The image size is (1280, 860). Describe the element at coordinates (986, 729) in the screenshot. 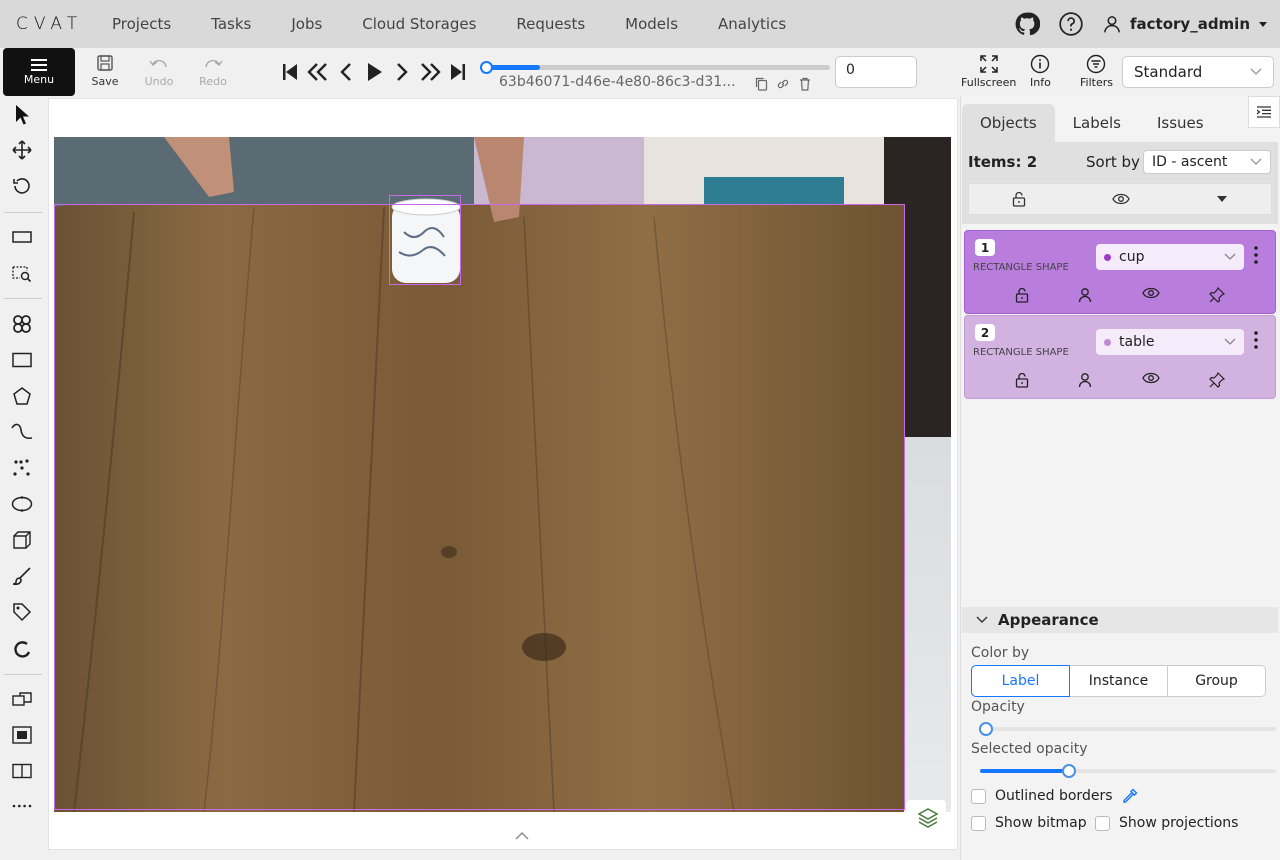

I see `opacity-slider-handle` at that location.